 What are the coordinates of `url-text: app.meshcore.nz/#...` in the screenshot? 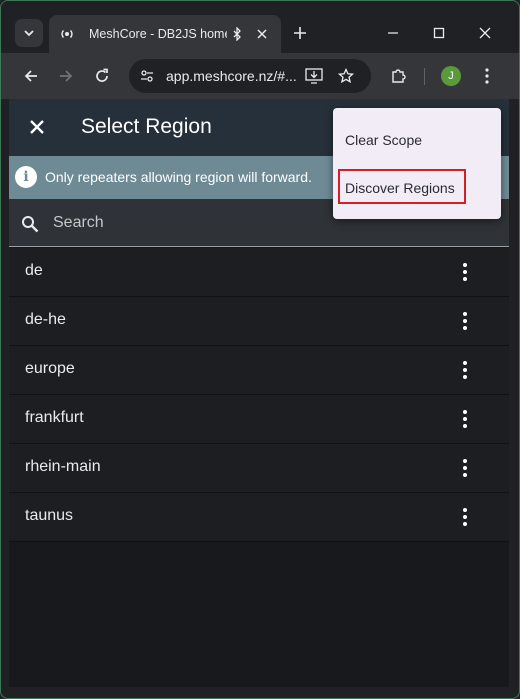 It's located at (231, 76).